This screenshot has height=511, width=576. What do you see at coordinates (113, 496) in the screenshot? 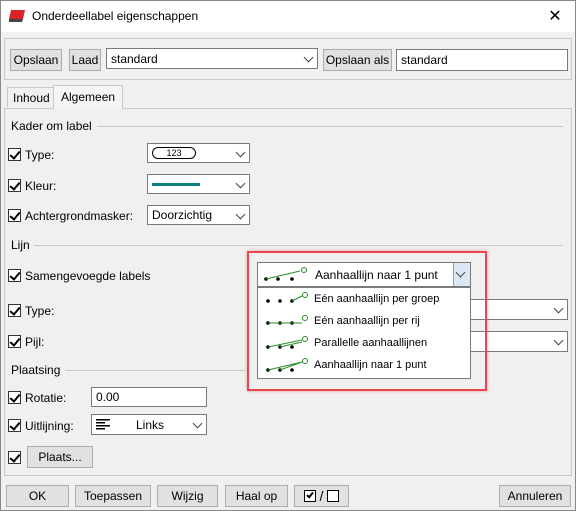
I see `apply-button: Toepassen` at bounding box center [113, 496].